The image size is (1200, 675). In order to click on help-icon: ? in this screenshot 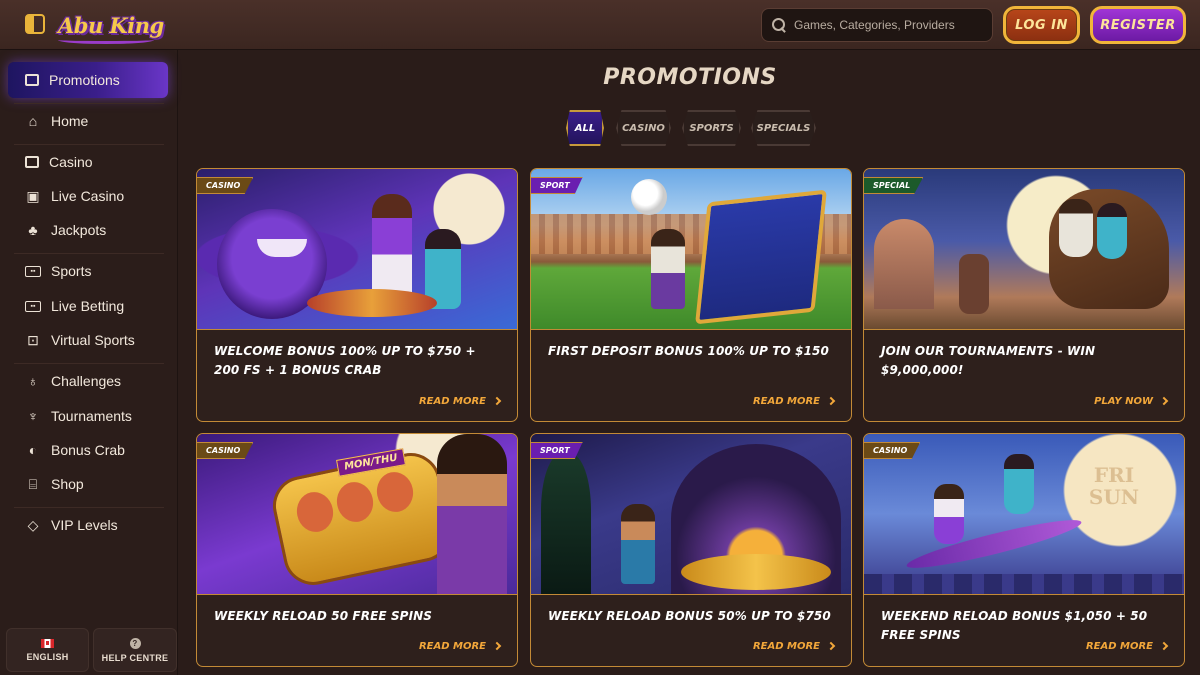, I will do `click(135, 643)`.